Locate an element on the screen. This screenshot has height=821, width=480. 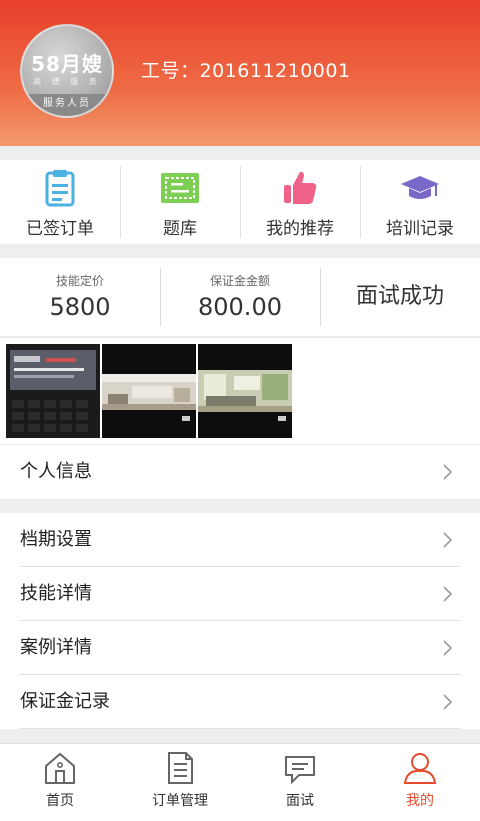
divider is located at coordinates (240, 728).